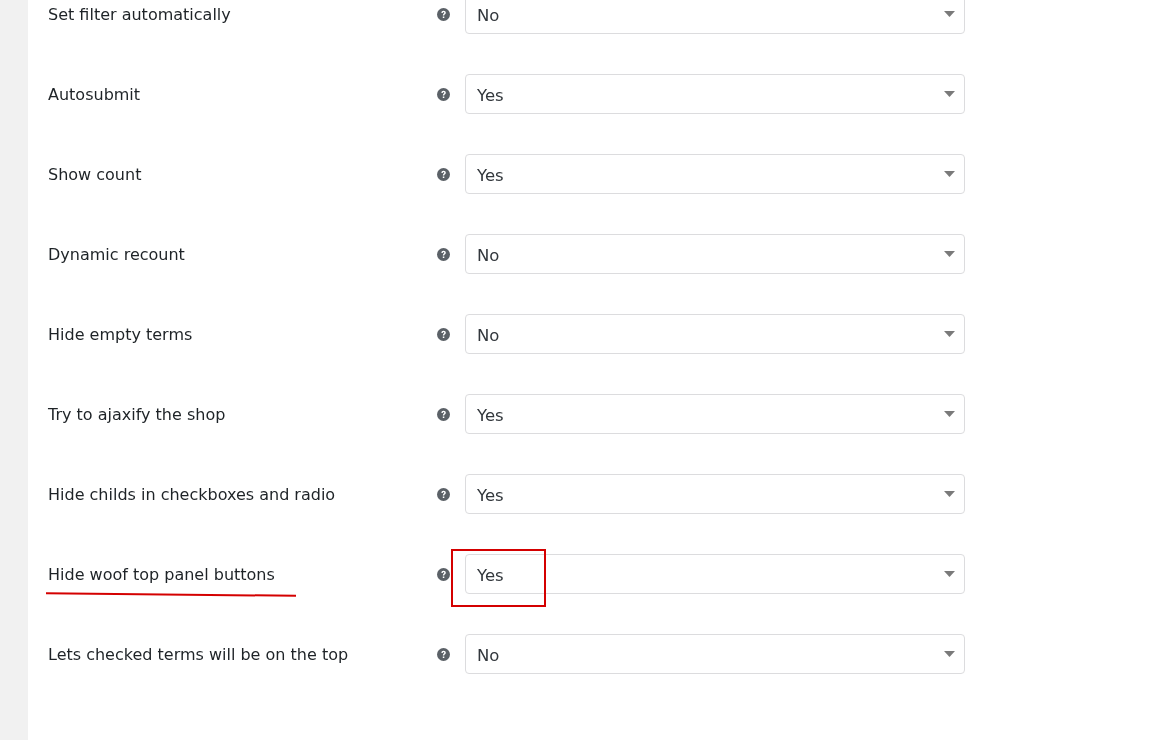  Describe the element at coordinates (94, 94) in the screenshot. I see `setting-label: Autosubmit` at that location.